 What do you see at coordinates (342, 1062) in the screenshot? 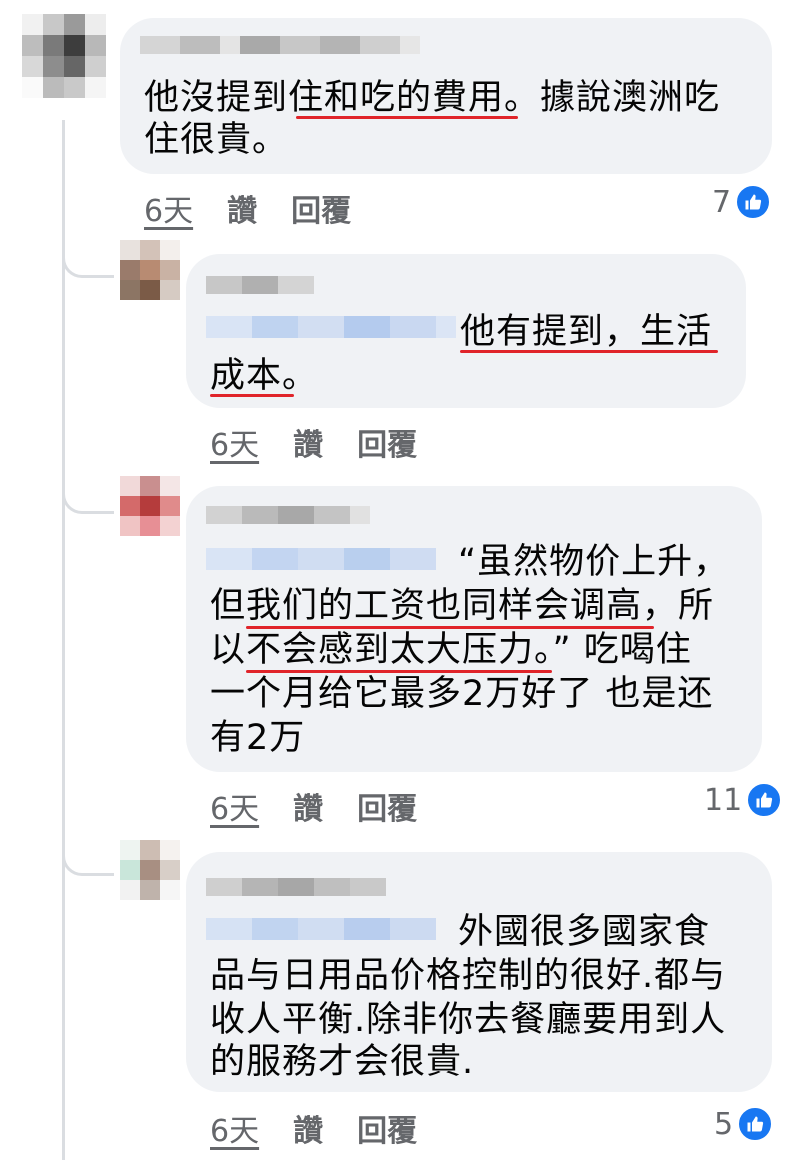
I see `comment-text-line: 的服務才会很貴.` at bounding box center [342, 1062].